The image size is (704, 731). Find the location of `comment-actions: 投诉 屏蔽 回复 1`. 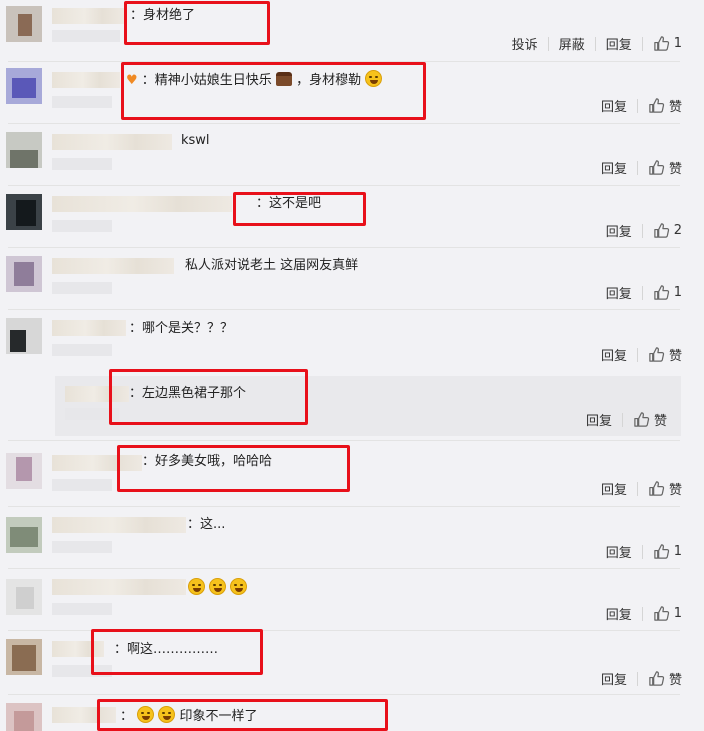

comment-actions: 投诉 屏蔽 回复 1 is located at coordinates (597, 43).